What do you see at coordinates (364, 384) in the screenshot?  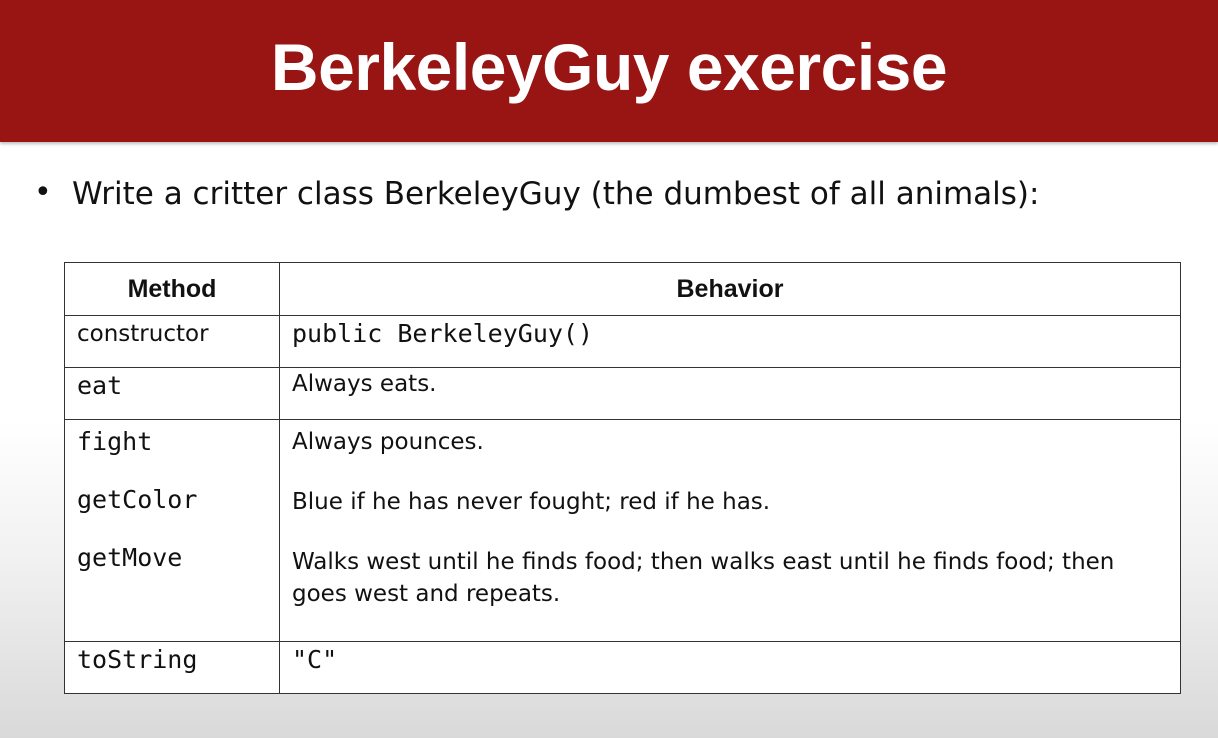 I see `behavior-text: Always eats.` at bounding box center [364, 384].